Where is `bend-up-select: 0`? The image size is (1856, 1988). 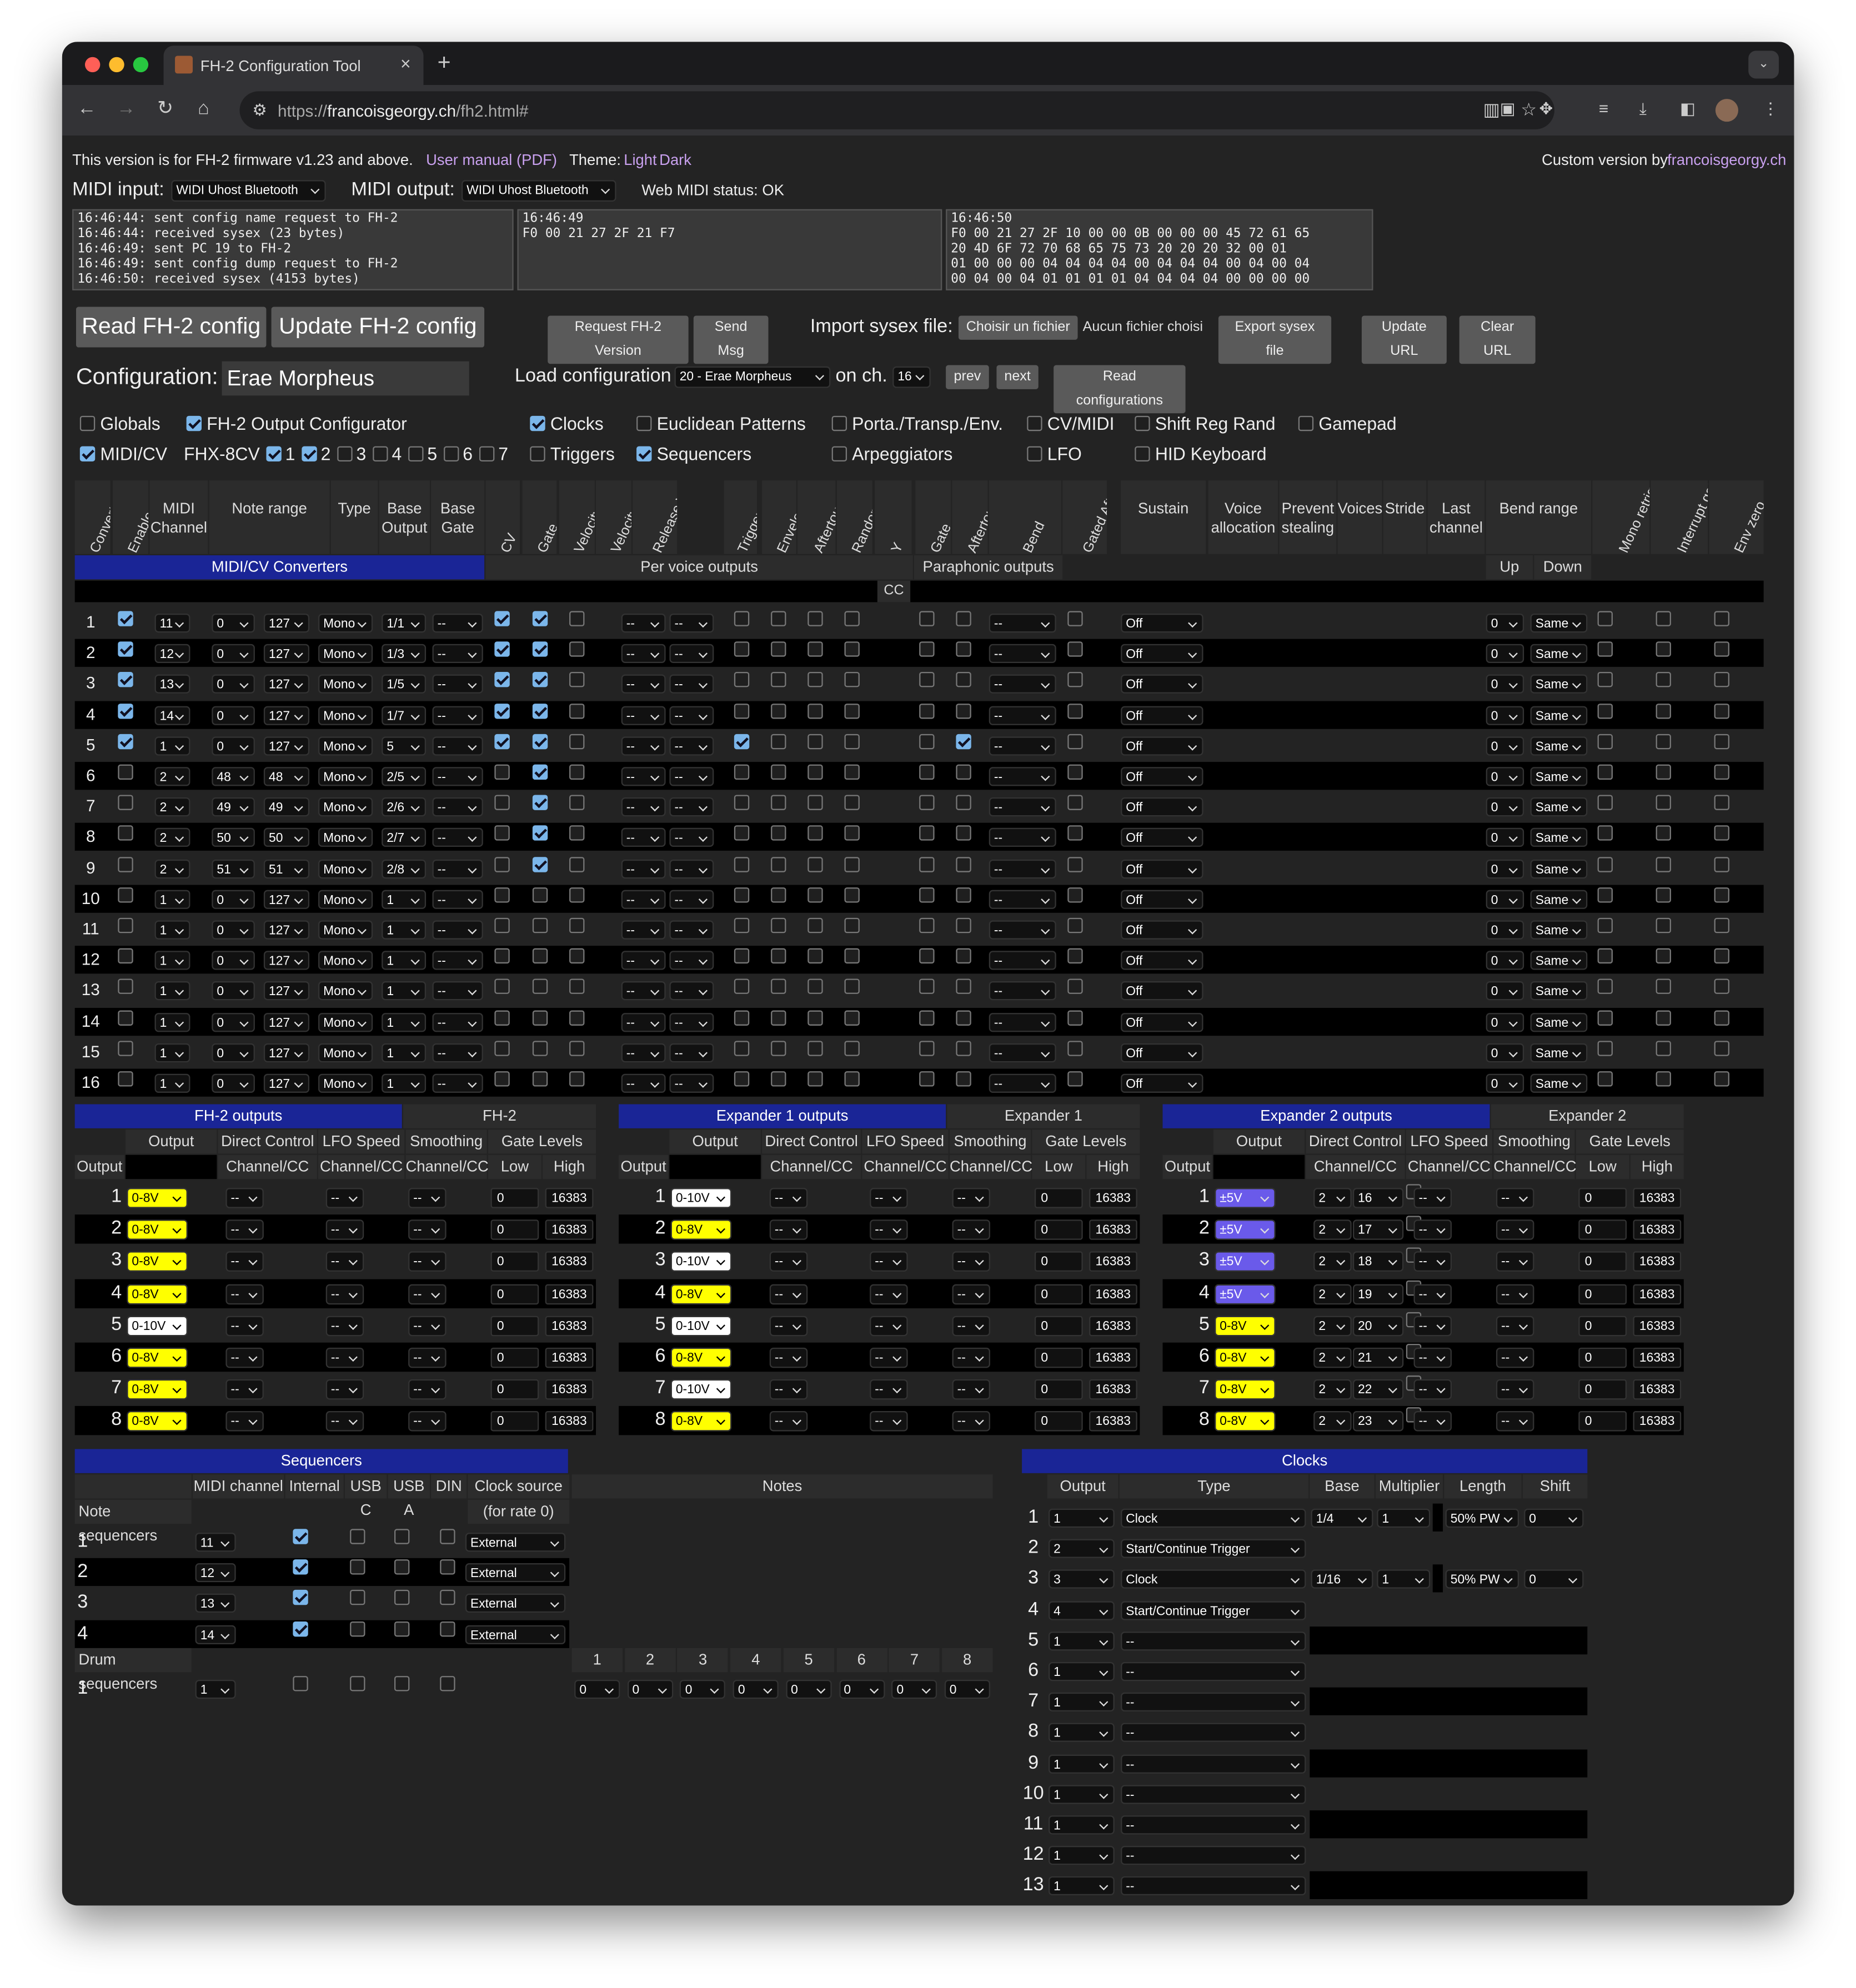
bend-up-select: 0 is located at coordinates (1505, 654).